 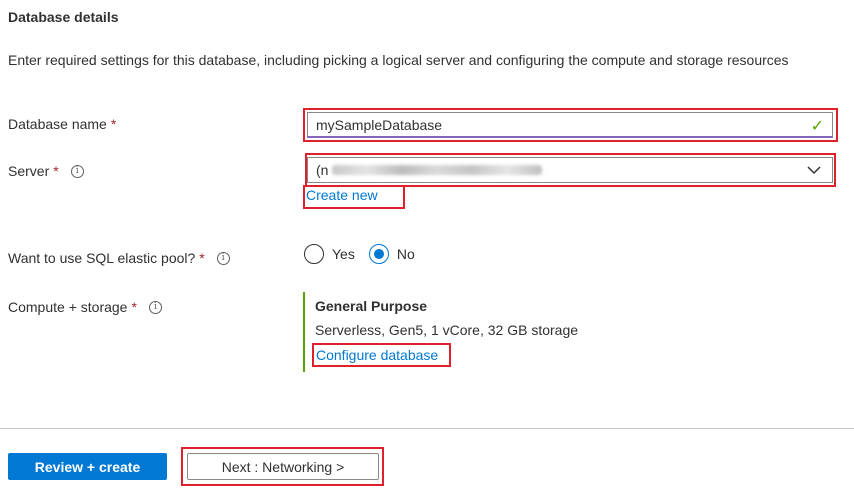 I want to click on elastic-pool-label-row: Want to use SQL elastic pool? * i, so click(x=119, y=258).